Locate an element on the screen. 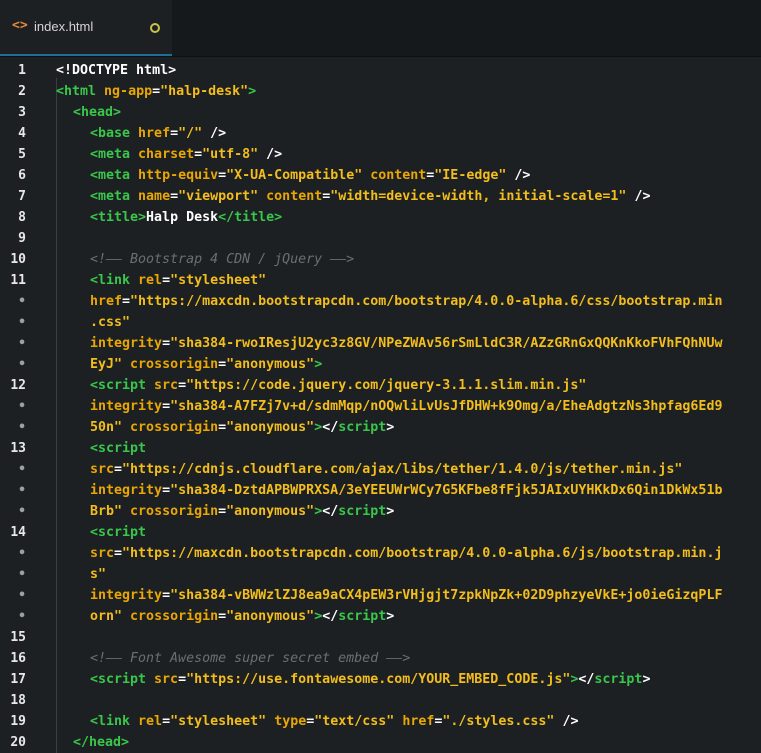  line-number: 1 is located at coordinates (22, 70).